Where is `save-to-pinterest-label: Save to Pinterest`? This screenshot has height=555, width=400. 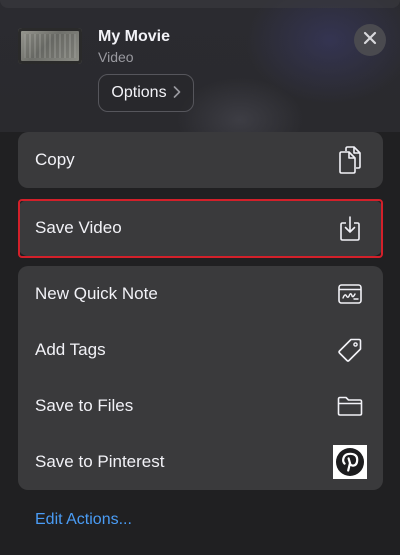 save-to-pinterest-label: Save to Pinterest is located at coordinates (100, 461).